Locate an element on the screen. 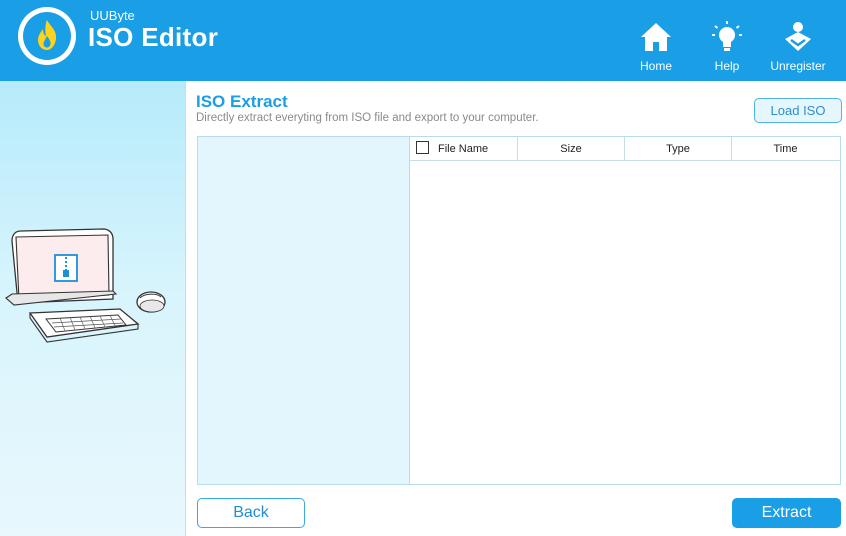 The image size is (846, 536). mouse-icon is located at coordinates (151, 302).